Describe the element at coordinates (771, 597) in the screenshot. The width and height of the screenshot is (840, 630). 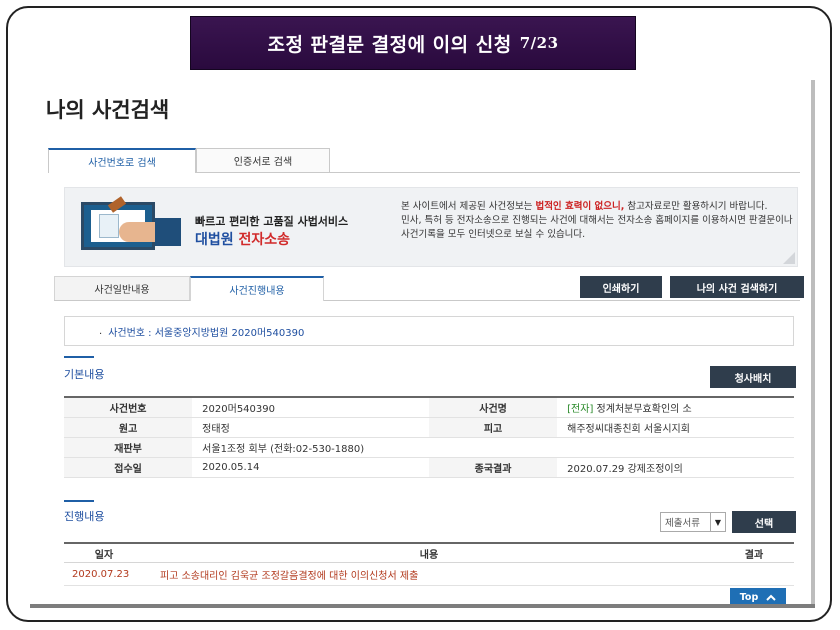
I see `chevron-up-icon` at that location.